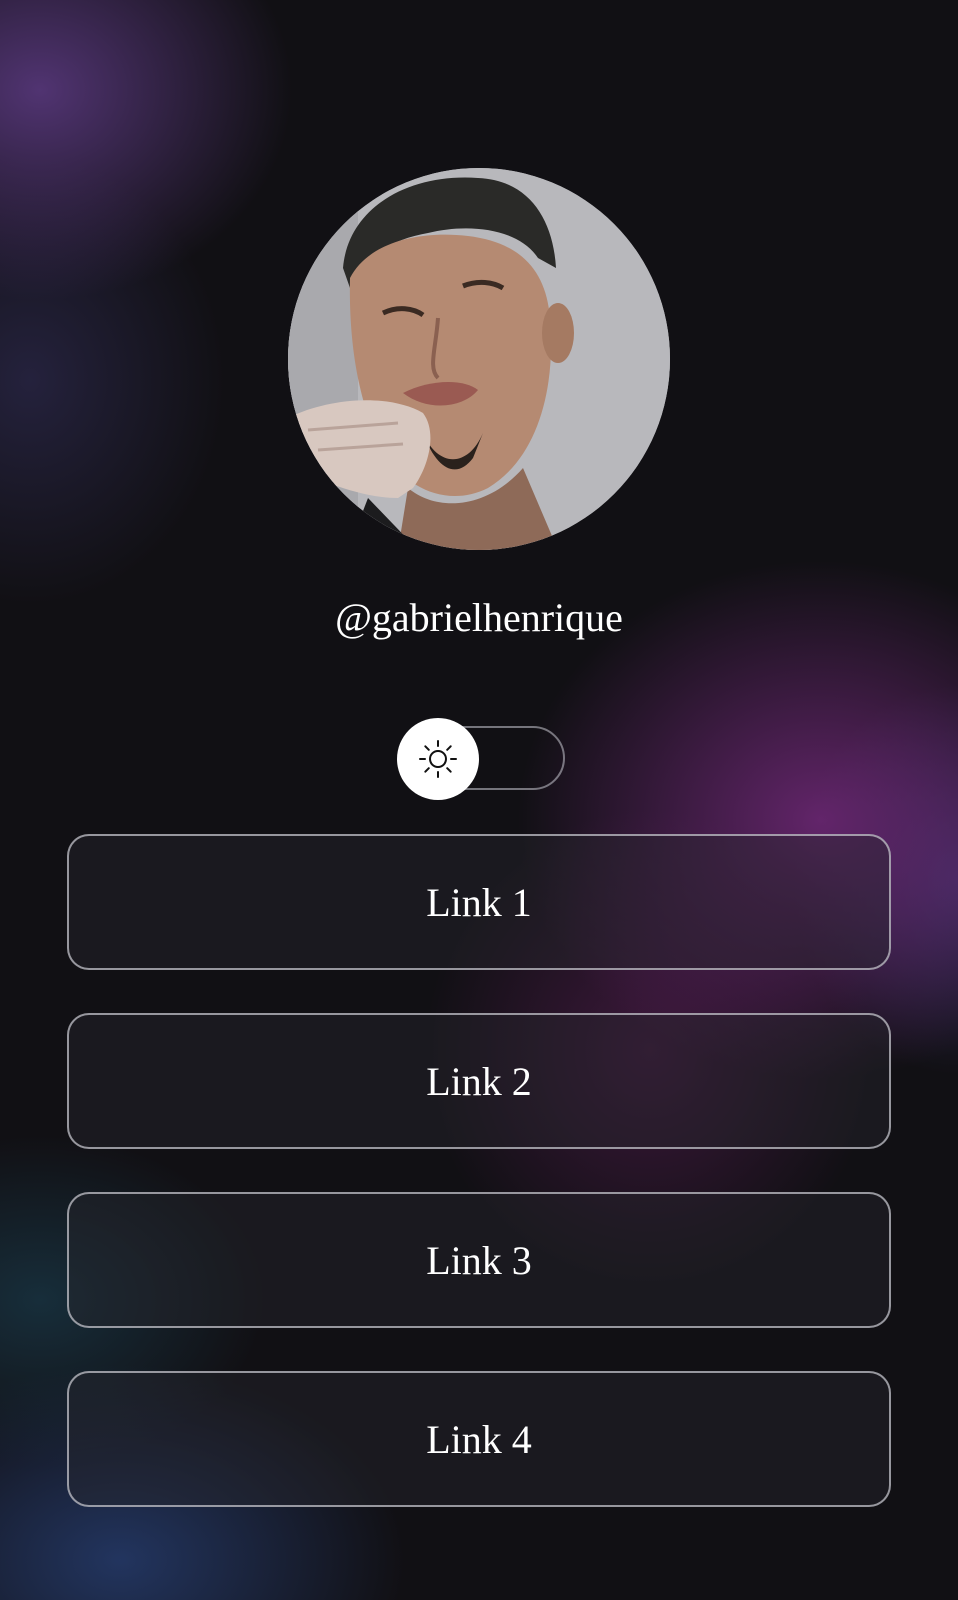 The height and width of the screenshot is (1600, 958). Describe the element at coordinates (479, 617) in the screenshot. I see `username: @gabrielhenrique` at that location.